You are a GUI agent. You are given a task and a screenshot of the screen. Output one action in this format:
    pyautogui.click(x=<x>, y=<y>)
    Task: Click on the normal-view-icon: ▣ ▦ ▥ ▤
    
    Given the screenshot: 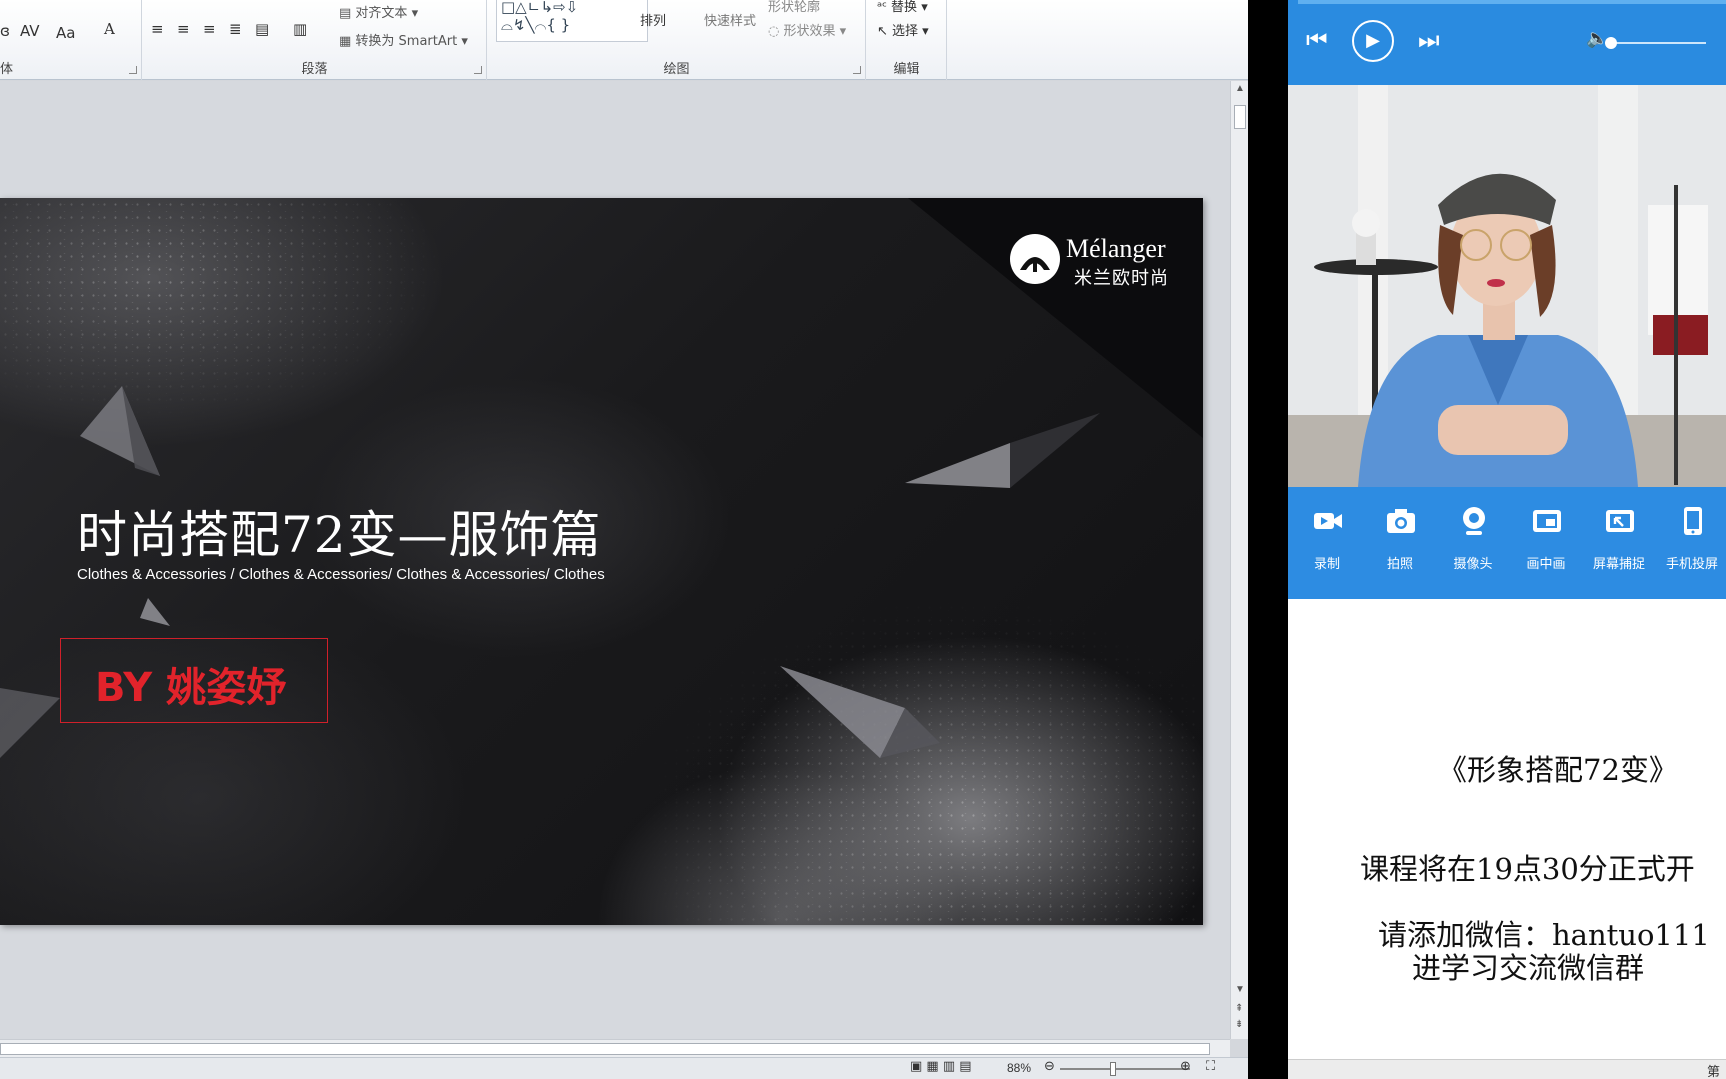 What is the action you would take?
    pyautogui.click(x=941, y=1066)
    